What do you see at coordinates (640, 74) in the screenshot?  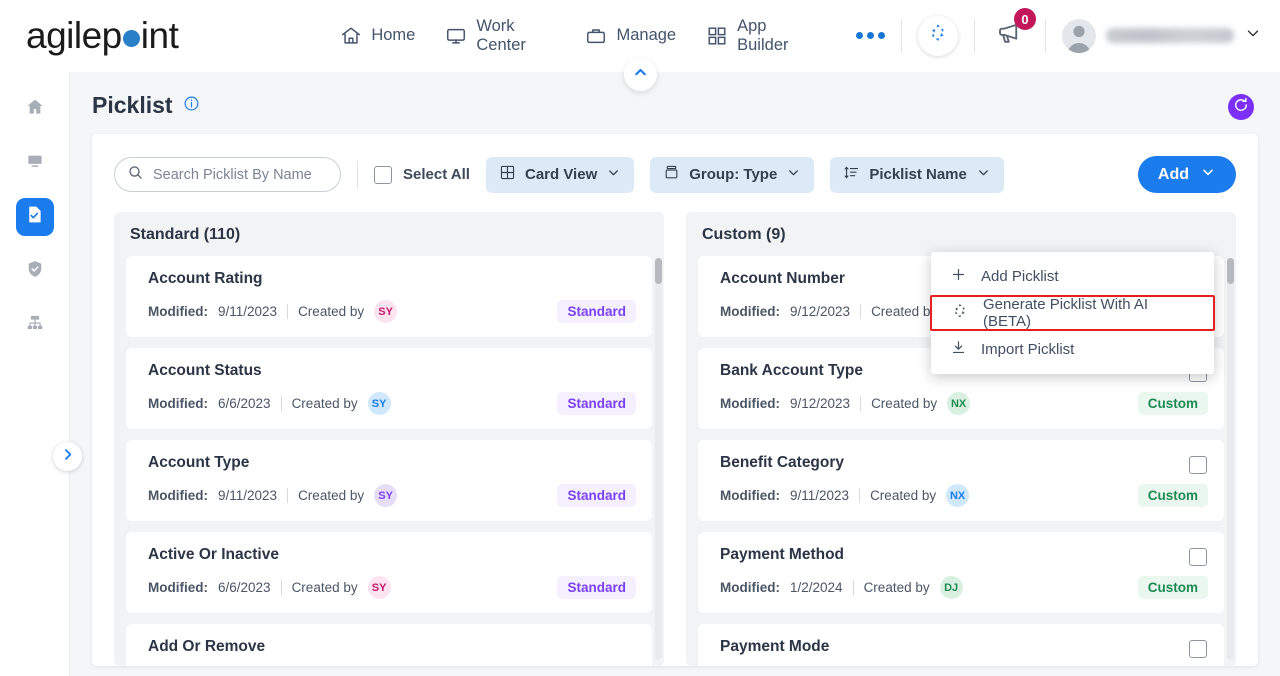 I see `collapse-header-button` at bounding box center [640, 74].